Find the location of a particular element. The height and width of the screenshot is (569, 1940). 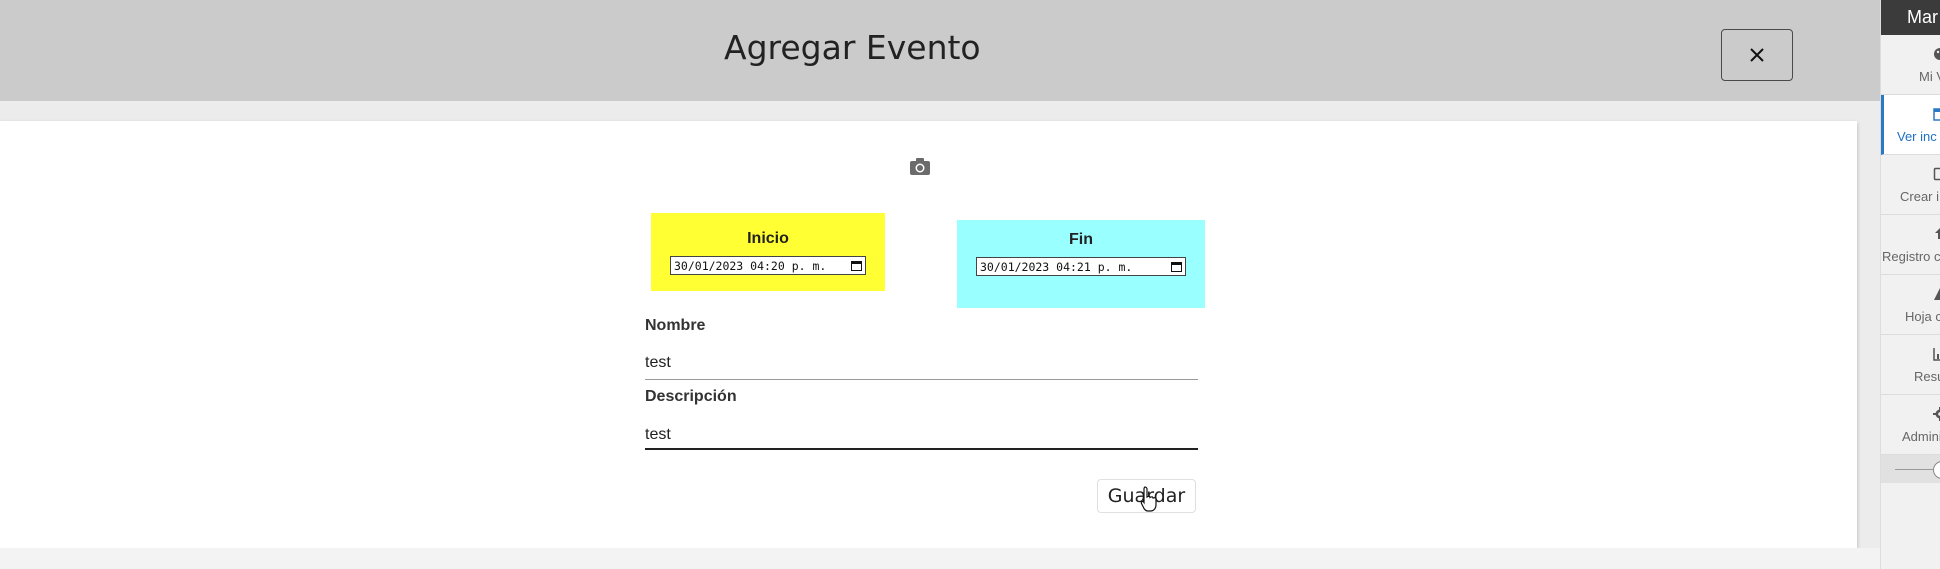

upload-icon is located at coordinates (1937, 233).